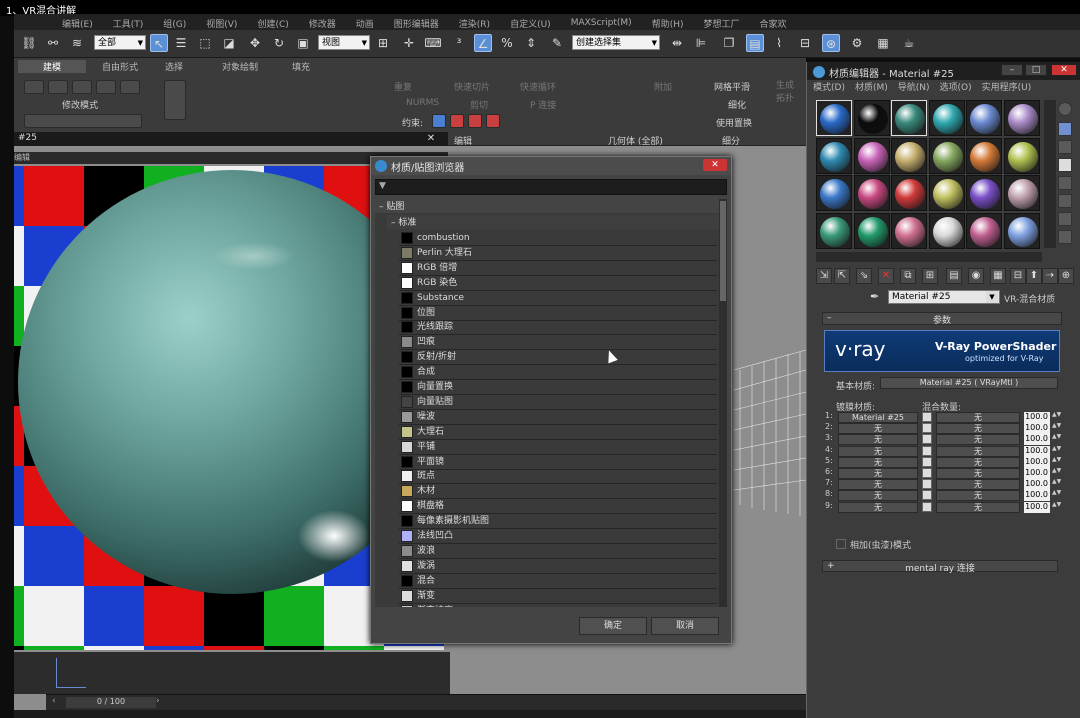 The image size is (1080, 718). What do you see at coordinates (174, 66) in the screenshot?
I see `tab-selection: 选择` at bounding box center [174, 66].